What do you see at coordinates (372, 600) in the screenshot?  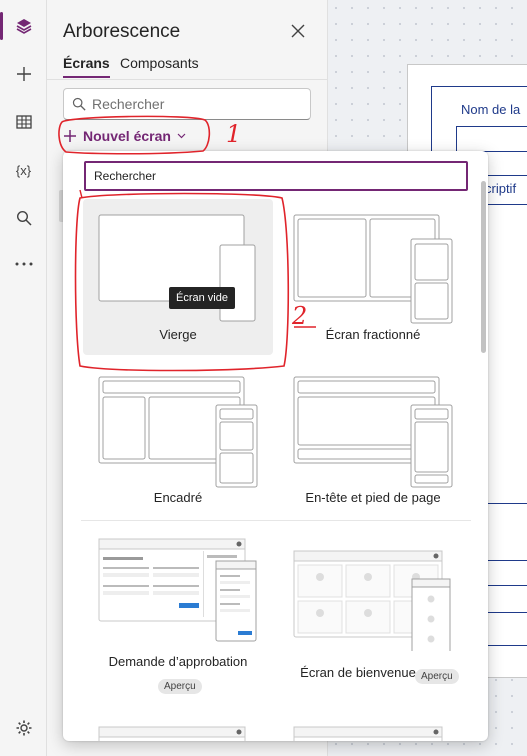 I see `template-welcome-preview` at bounding box center [372, 600].